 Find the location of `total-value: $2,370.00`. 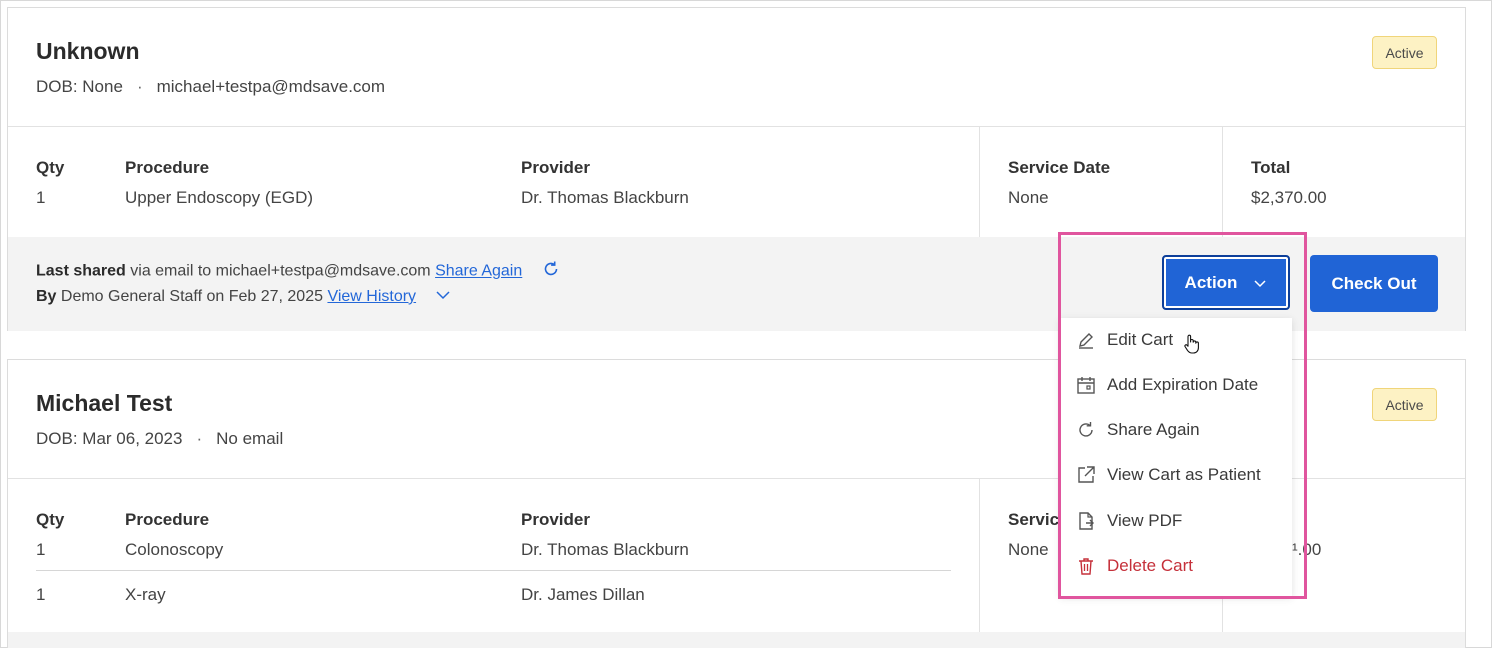

total-value: $2,370.00 is located at coordinates (1289, 197).